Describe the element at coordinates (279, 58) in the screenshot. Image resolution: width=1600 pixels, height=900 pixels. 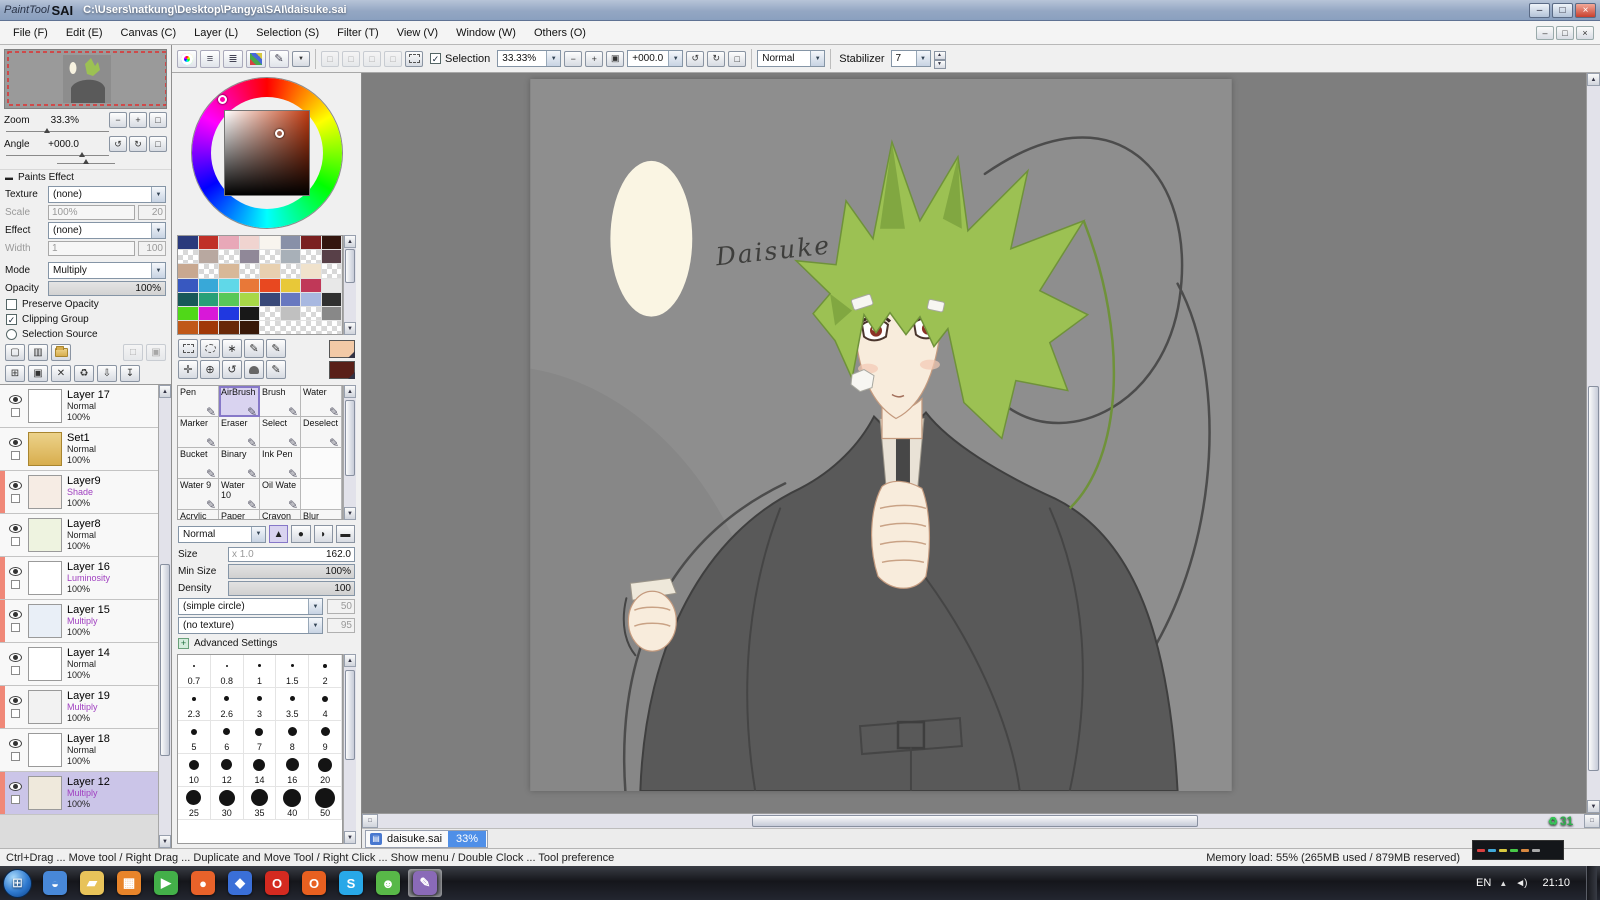
I see `scratchpad-panel-icon: ✎` at that location.